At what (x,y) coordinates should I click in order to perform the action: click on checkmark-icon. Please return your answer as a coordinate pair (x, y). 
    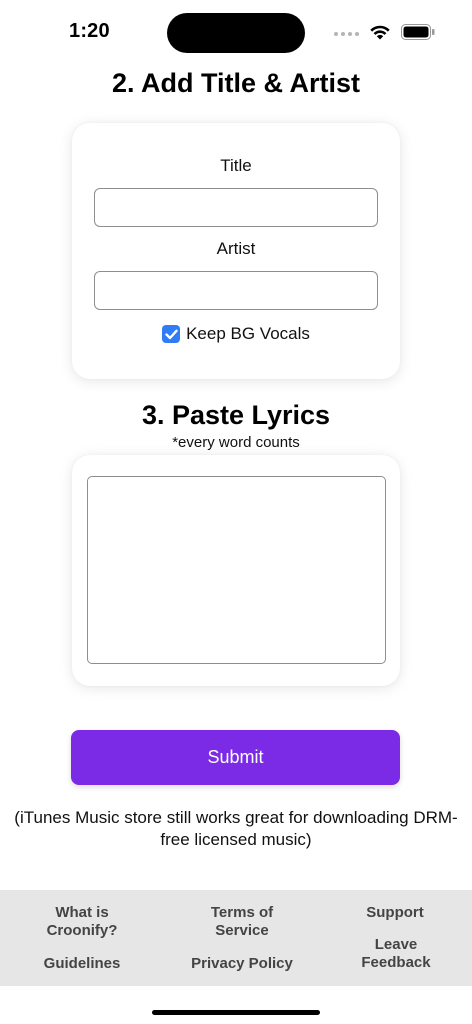
    Looking at the image, I should click on (171, 334).